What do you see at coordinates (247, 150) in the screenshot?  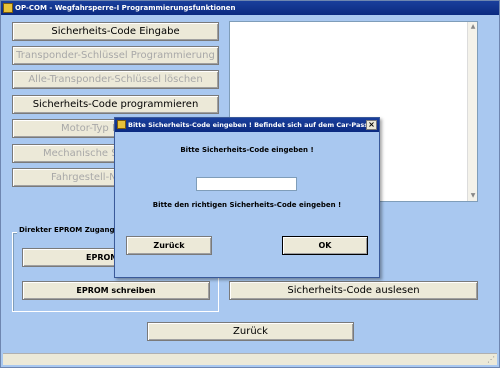 I see `dialog-prompt: Bitte Sicherheits-Code eingeben !` at bounding box center [247, 150].